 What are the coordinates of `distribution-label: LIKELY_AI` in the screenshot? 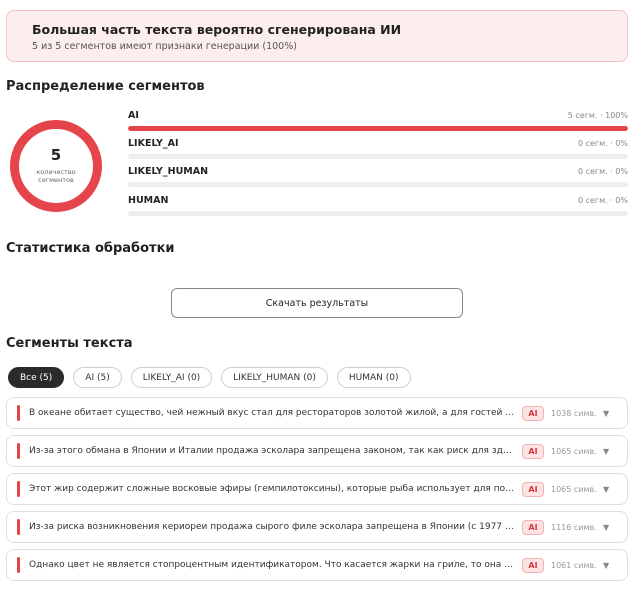 It's located at (153, 143).